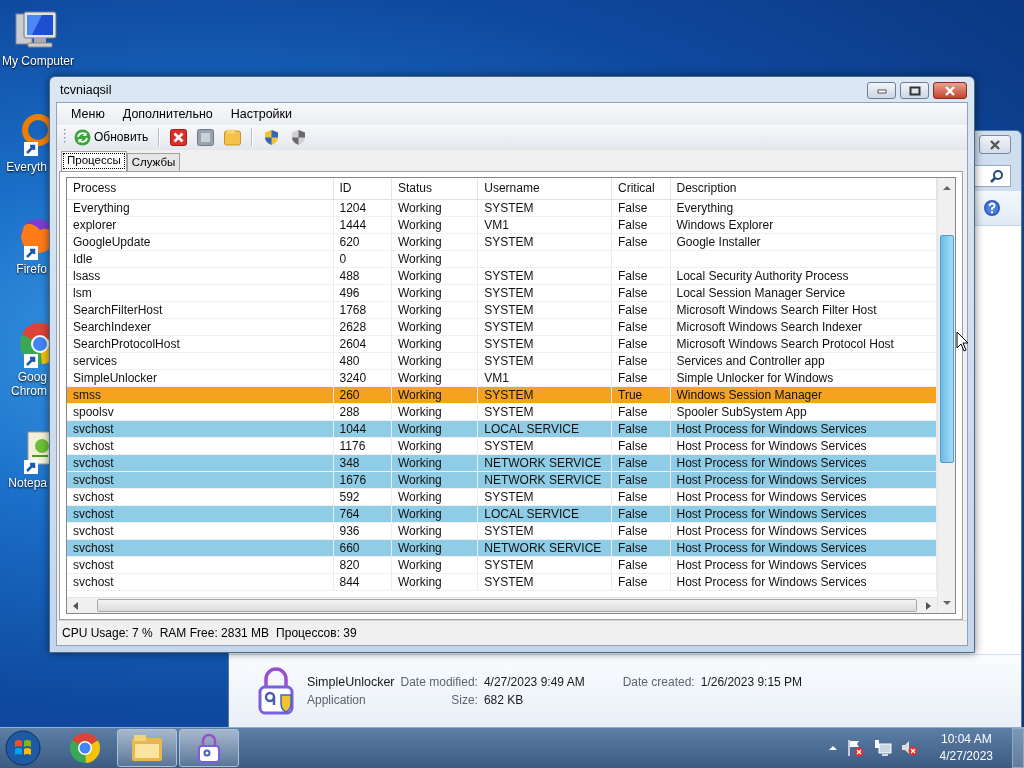 This screenshot has height=768, width=1024. I want to click on table-cell: 1204, so click(362, 208).